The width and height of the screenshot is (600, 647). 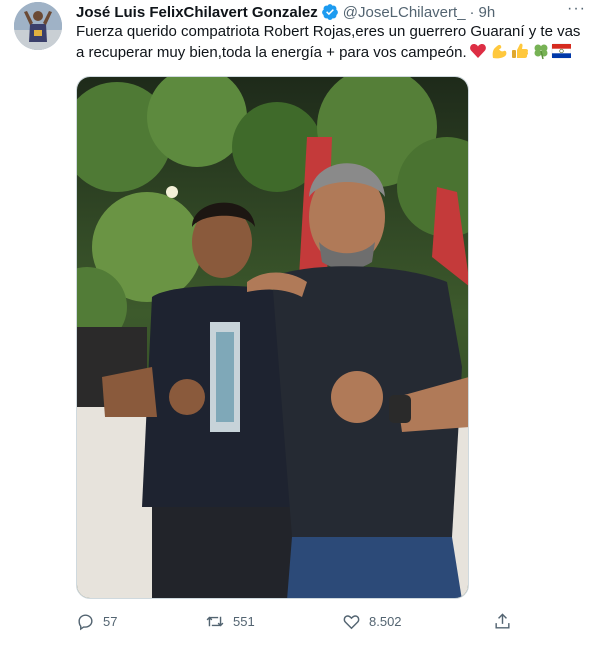 I want to click on share-button, so click(x=506, y=621).